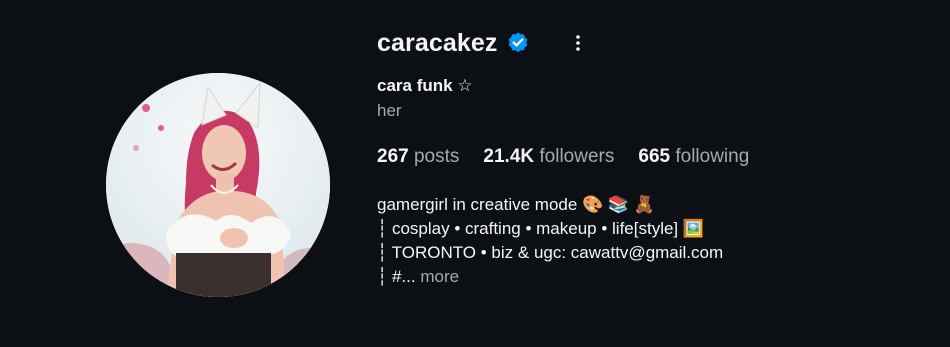 The width and height of the screenshot is (950, 347). Describe the element at coordinates (657, 43) in the screenshot. I see `profile-header-row: caracakez` at that location.